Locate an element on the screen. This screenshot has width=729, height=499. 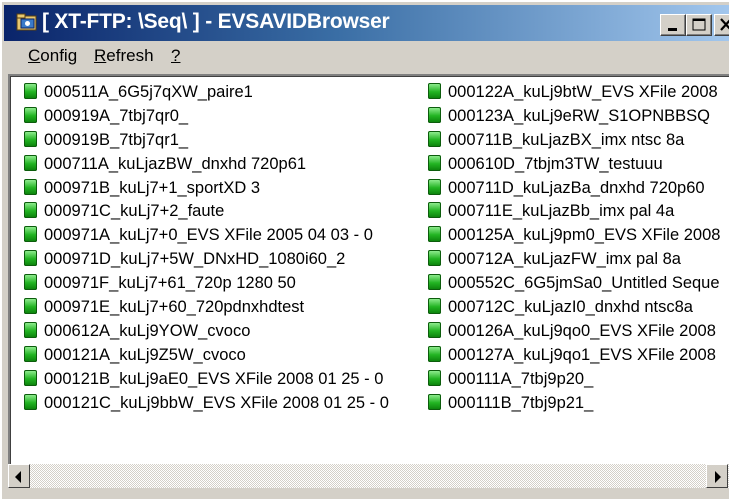
list-item-label: 000123A_kuLj9eRW_S1OPNBBSQ is located at coordinates (579, 115).